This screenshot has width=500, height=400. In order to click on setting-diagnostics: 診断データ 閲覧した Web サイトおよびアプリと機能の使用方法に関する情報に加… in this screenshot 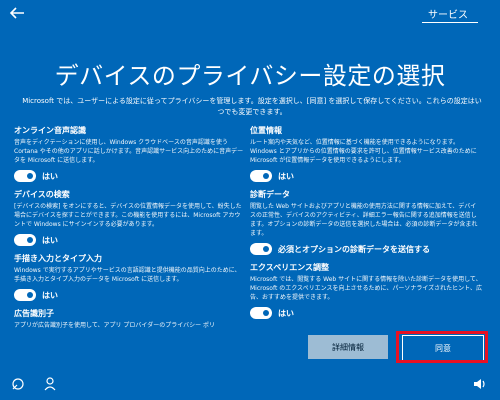, I will do `click(366, 222)`.